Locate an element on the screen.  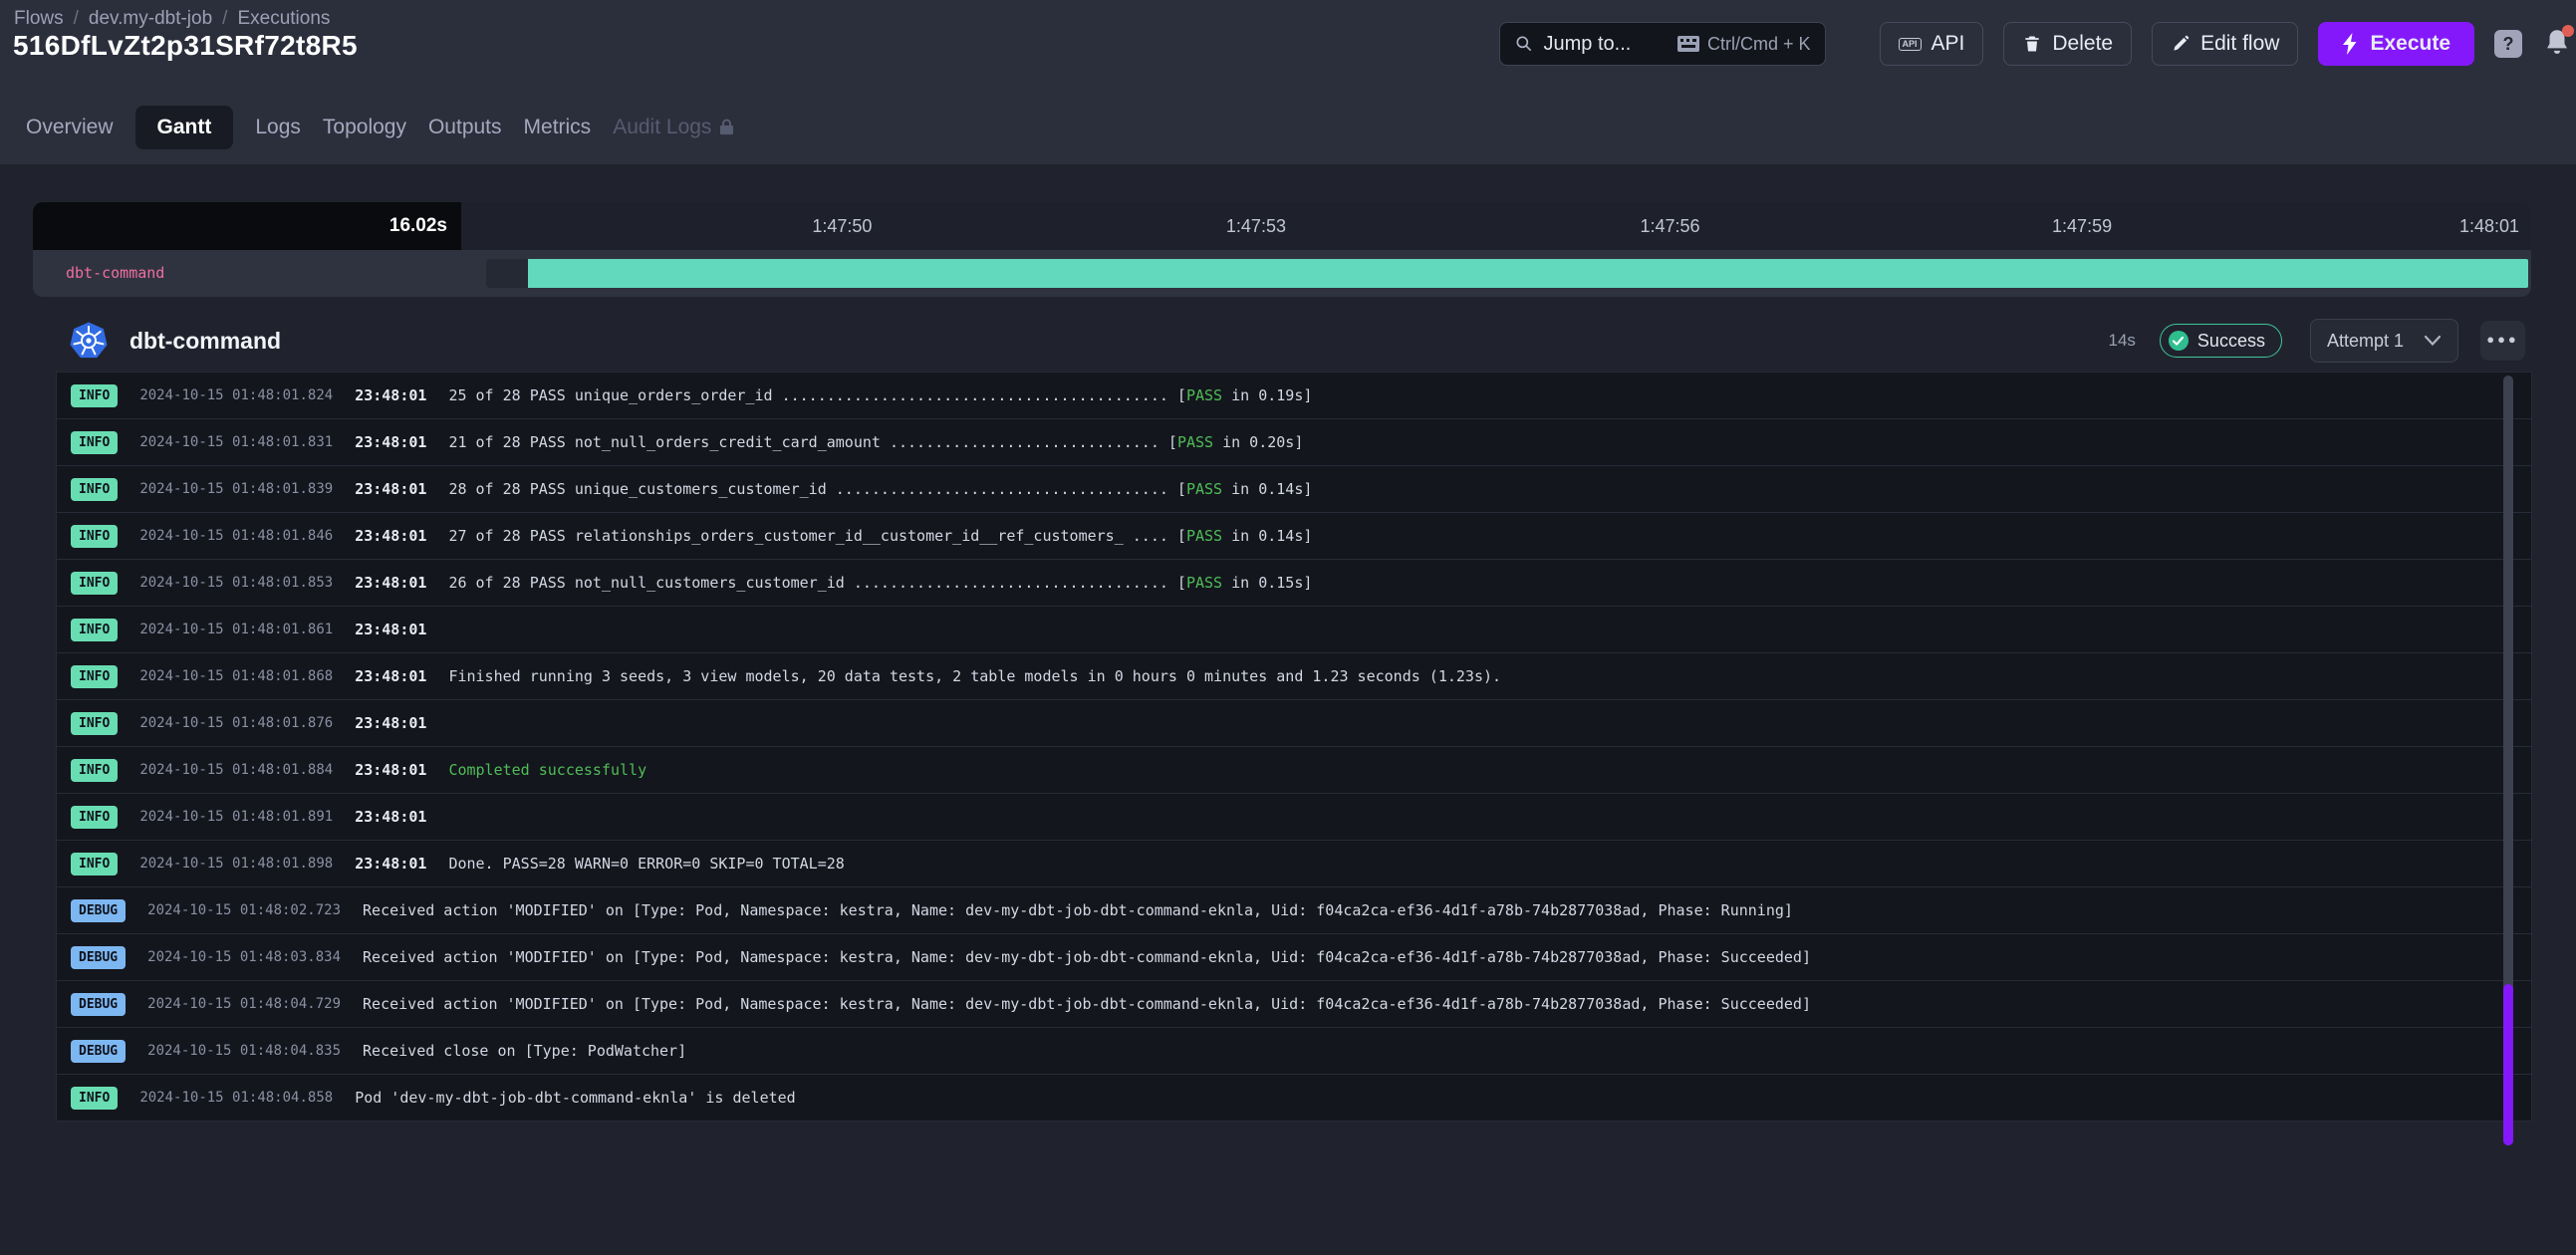
attempt-select: Attempt 1 is located at coordinates (2383, 341).